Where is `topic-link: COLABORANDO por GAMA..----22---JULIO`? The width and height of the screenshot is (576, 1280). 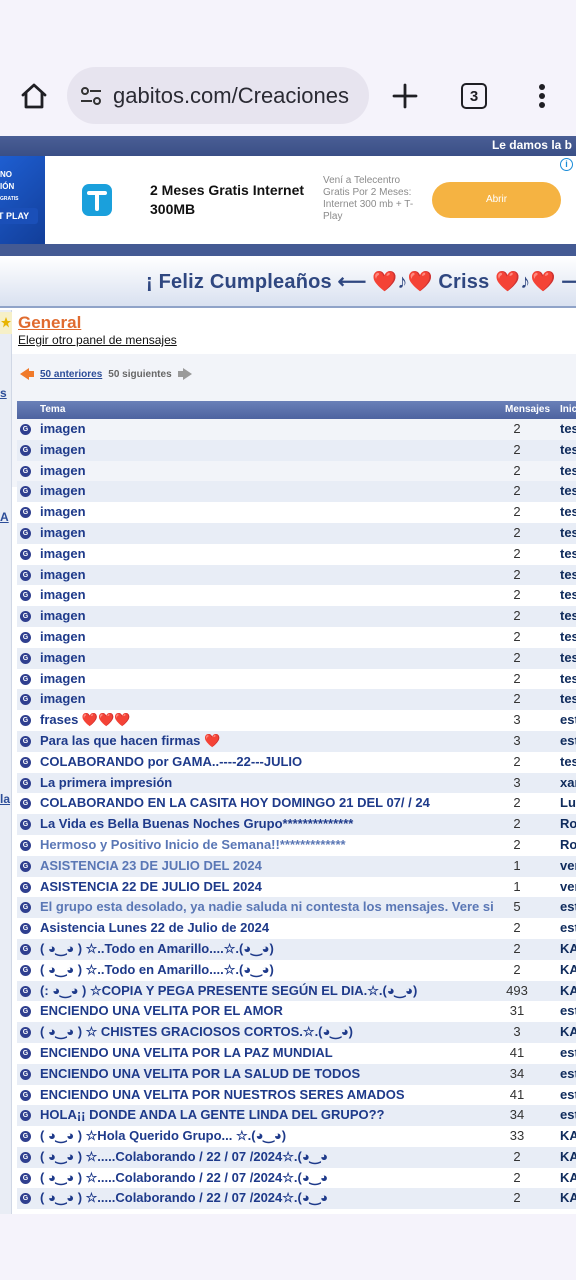 topic-link: COLABORANDO por GAMA..----22---JULIO is located at coordinates (268, 761).